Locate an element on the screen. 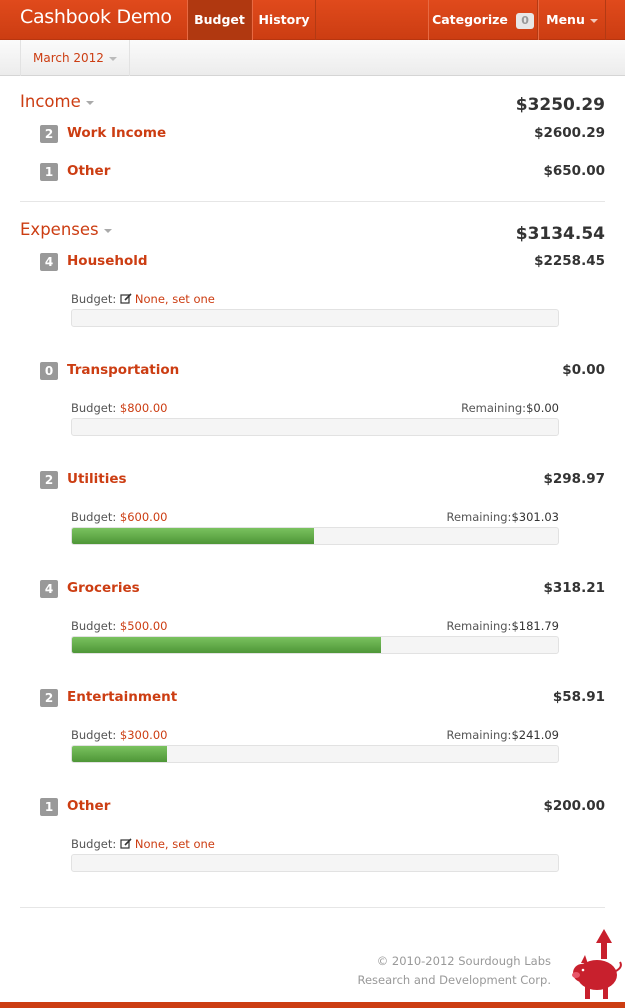  pig-logo-icon is located at coordinates (597, 964).